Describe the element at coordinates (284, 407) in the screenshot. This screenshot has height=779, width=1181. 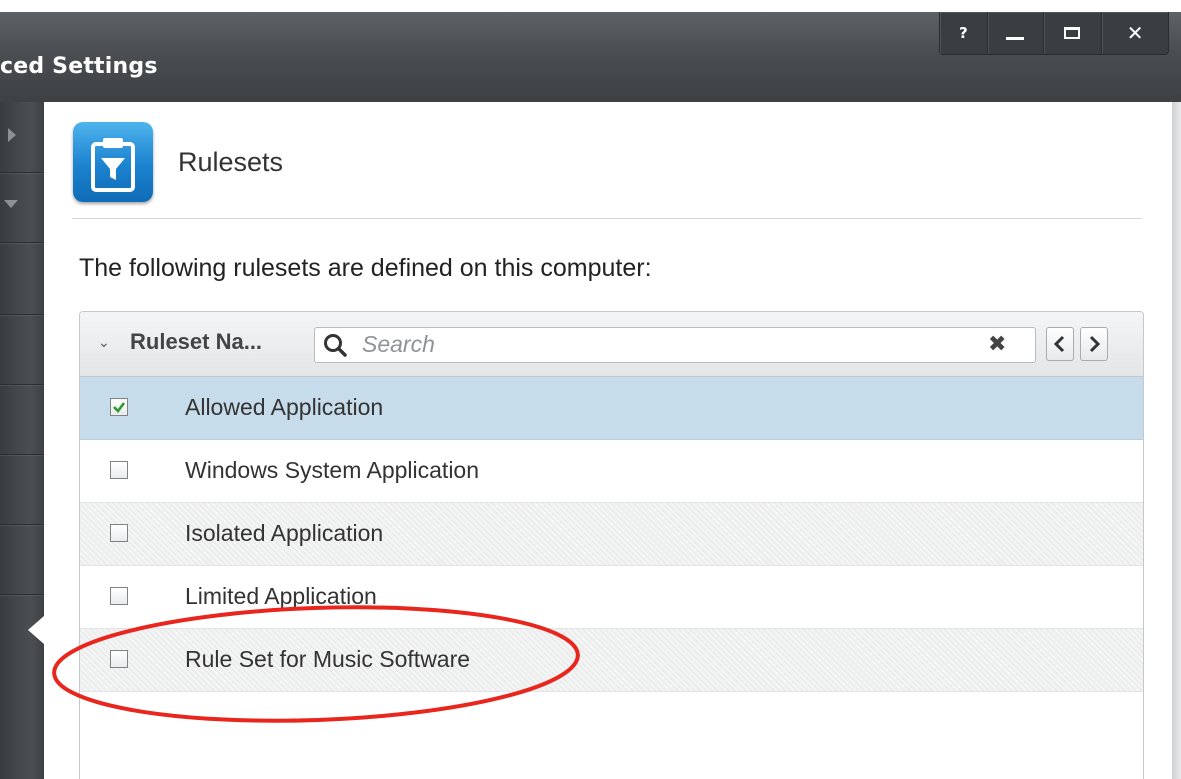
I see `row-label: Allowed Application` at that location.